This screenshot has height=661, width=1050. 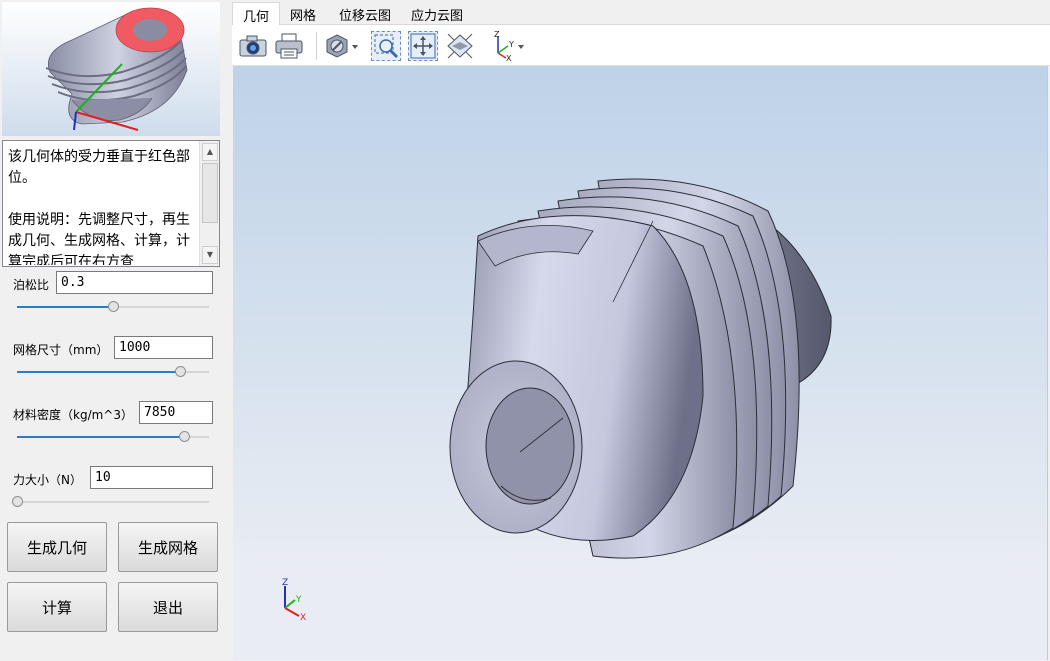 What do you see at coordinates (47, 480) in the screenshot?
I see `force-magnitude-label: 力大小（N）` at bounding box center [47, 480].